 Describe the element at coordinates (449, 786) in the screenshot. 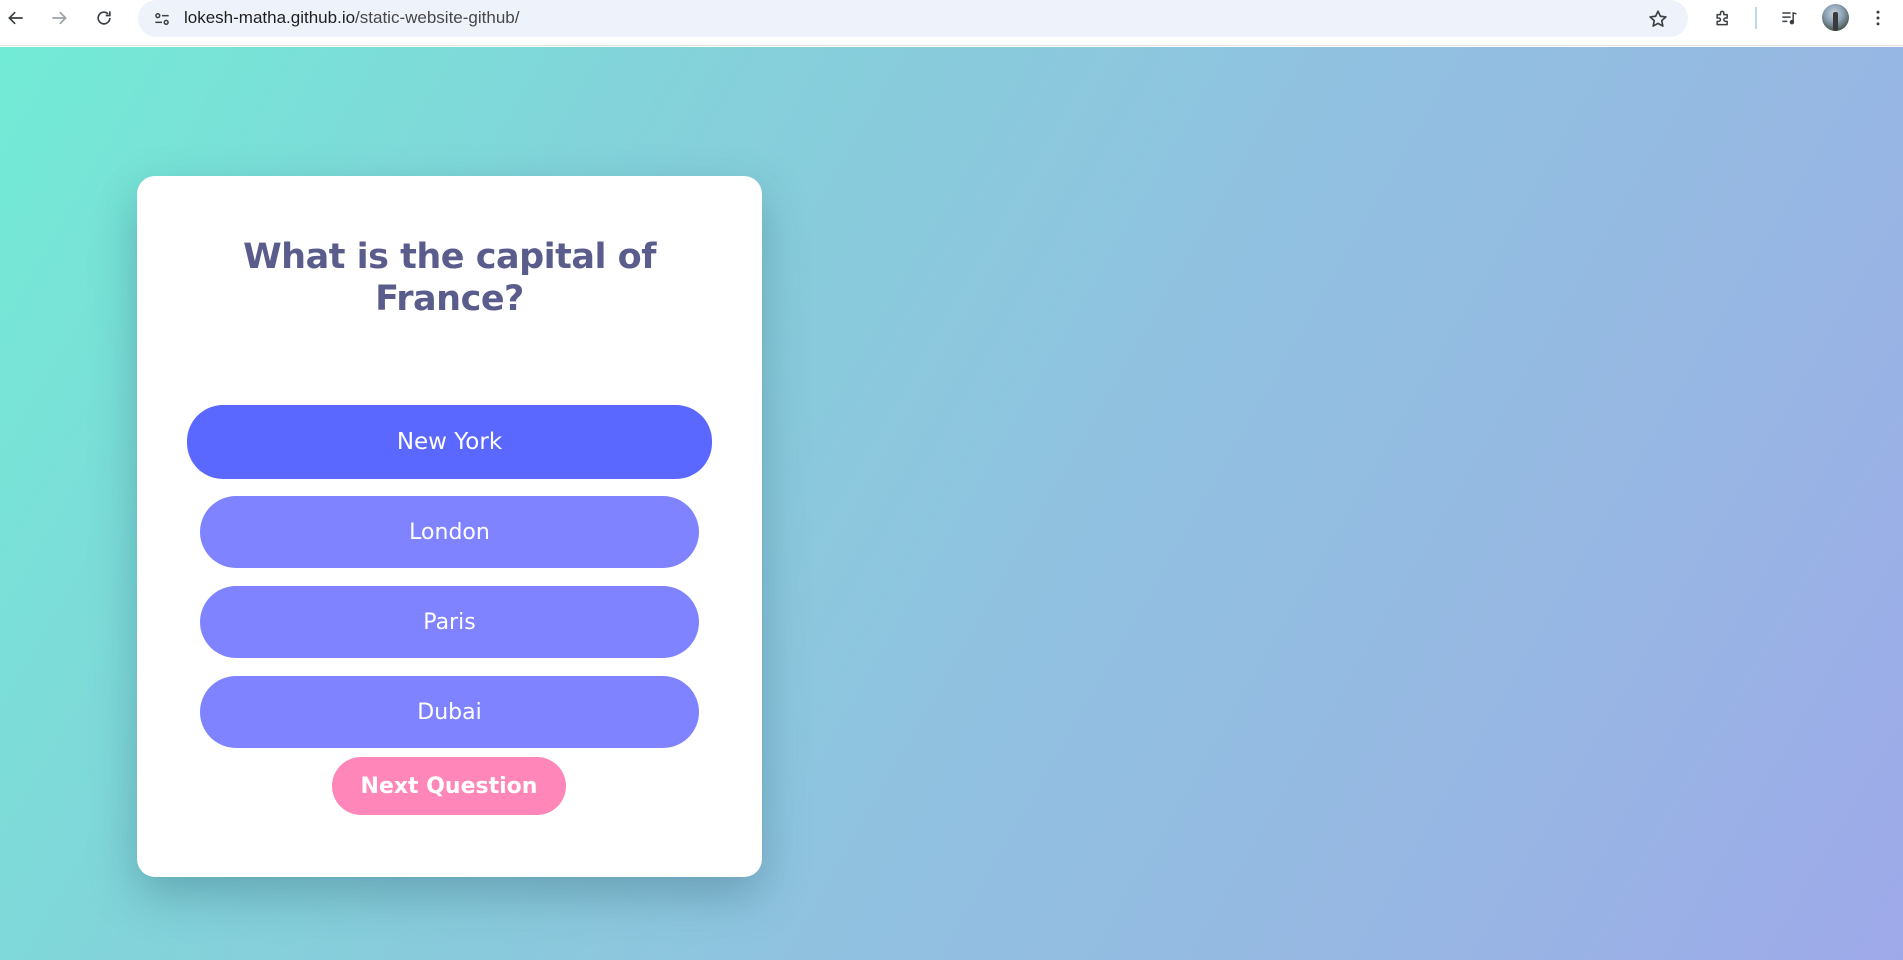

I see `next-question-button: Next Question` at that location.